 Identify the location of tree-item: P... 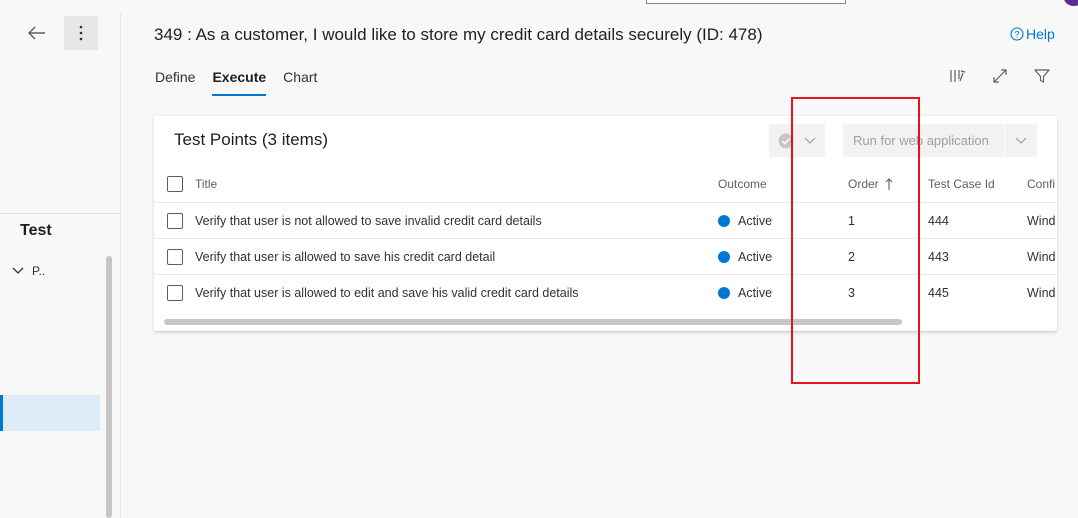
(28, 271).